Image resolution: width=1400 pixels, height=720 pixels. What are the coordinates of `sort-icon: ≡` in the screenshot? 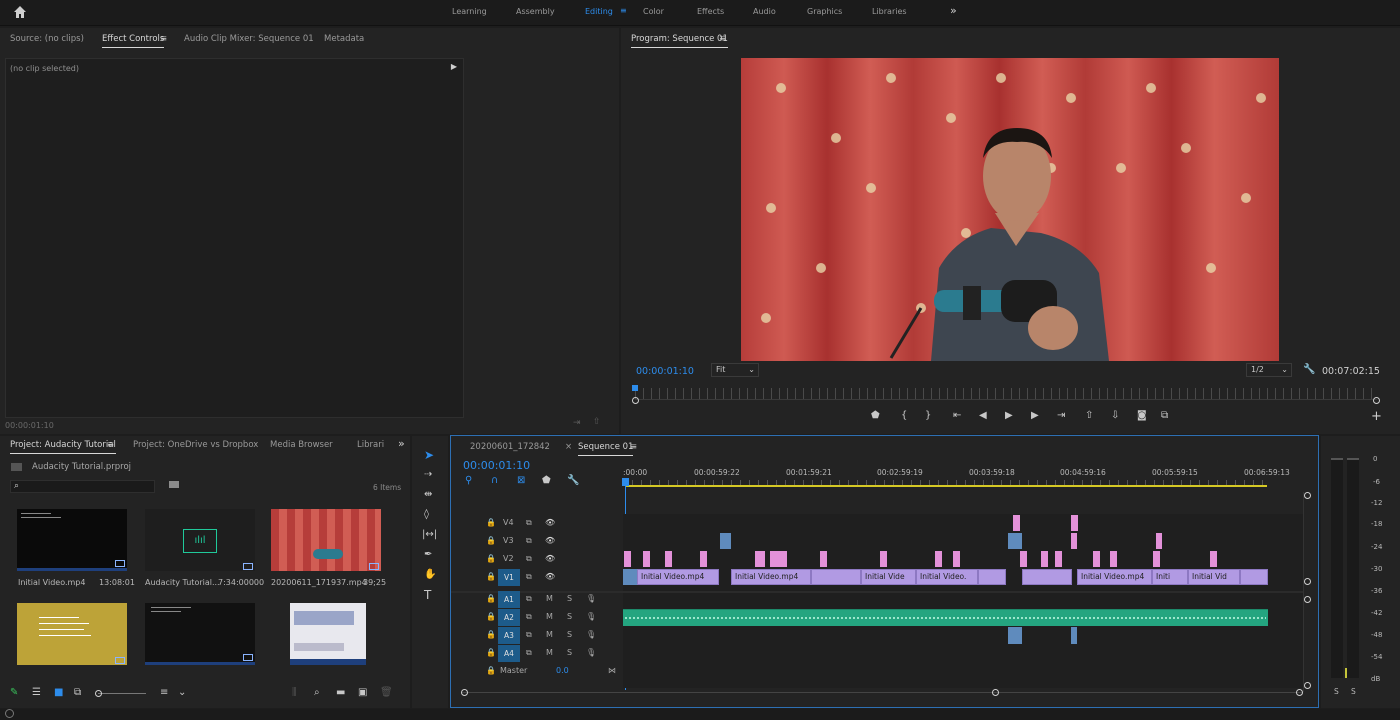 It's located at (164, 693).